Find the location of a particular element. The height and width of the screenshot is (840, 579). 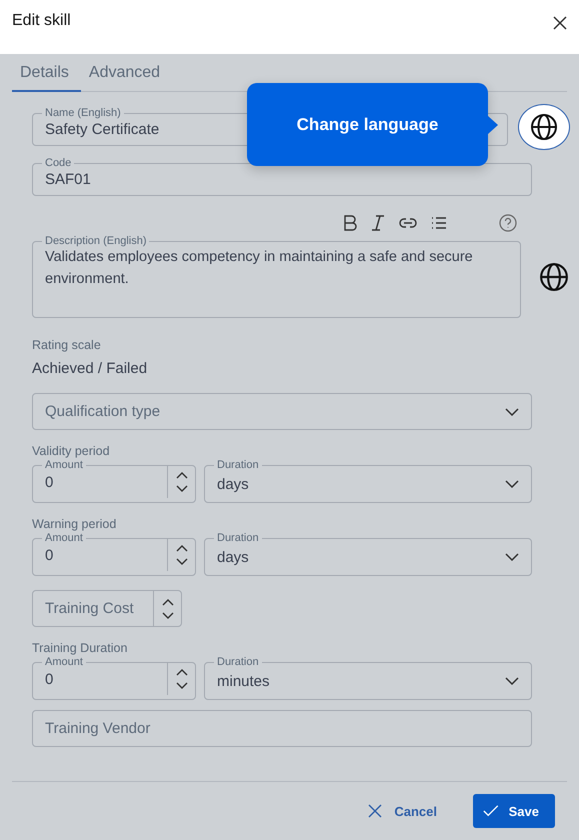

section-label: Warning period is located at coordinates (75, 524).